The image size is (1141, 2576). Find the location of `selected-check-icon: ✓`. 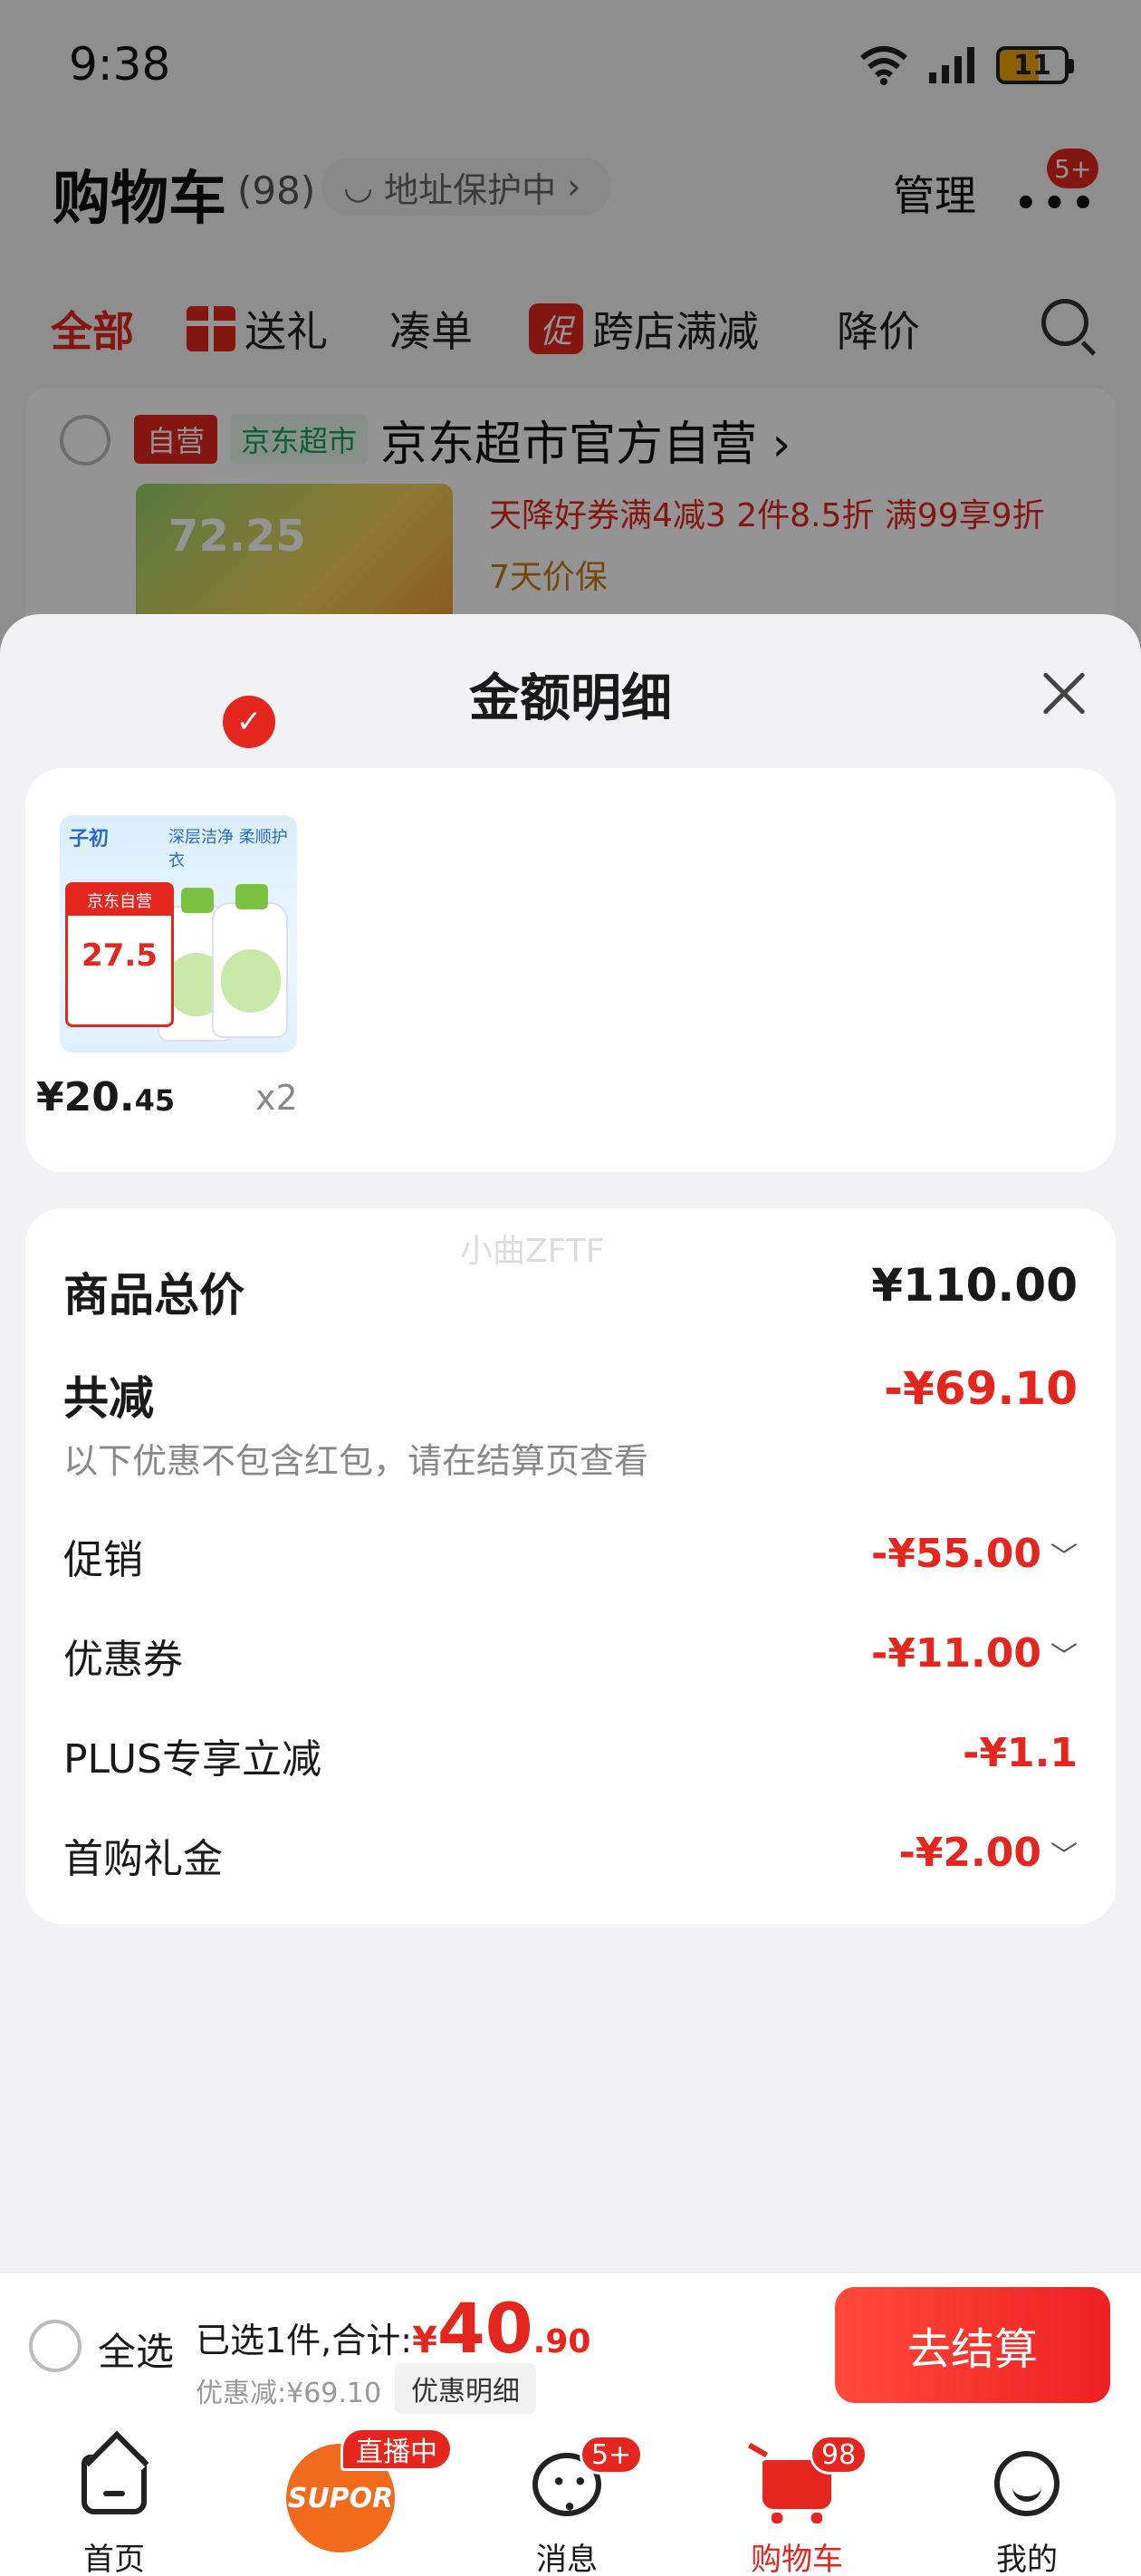

selected-check-icon: ✓ is located at coordinates (249, 722).